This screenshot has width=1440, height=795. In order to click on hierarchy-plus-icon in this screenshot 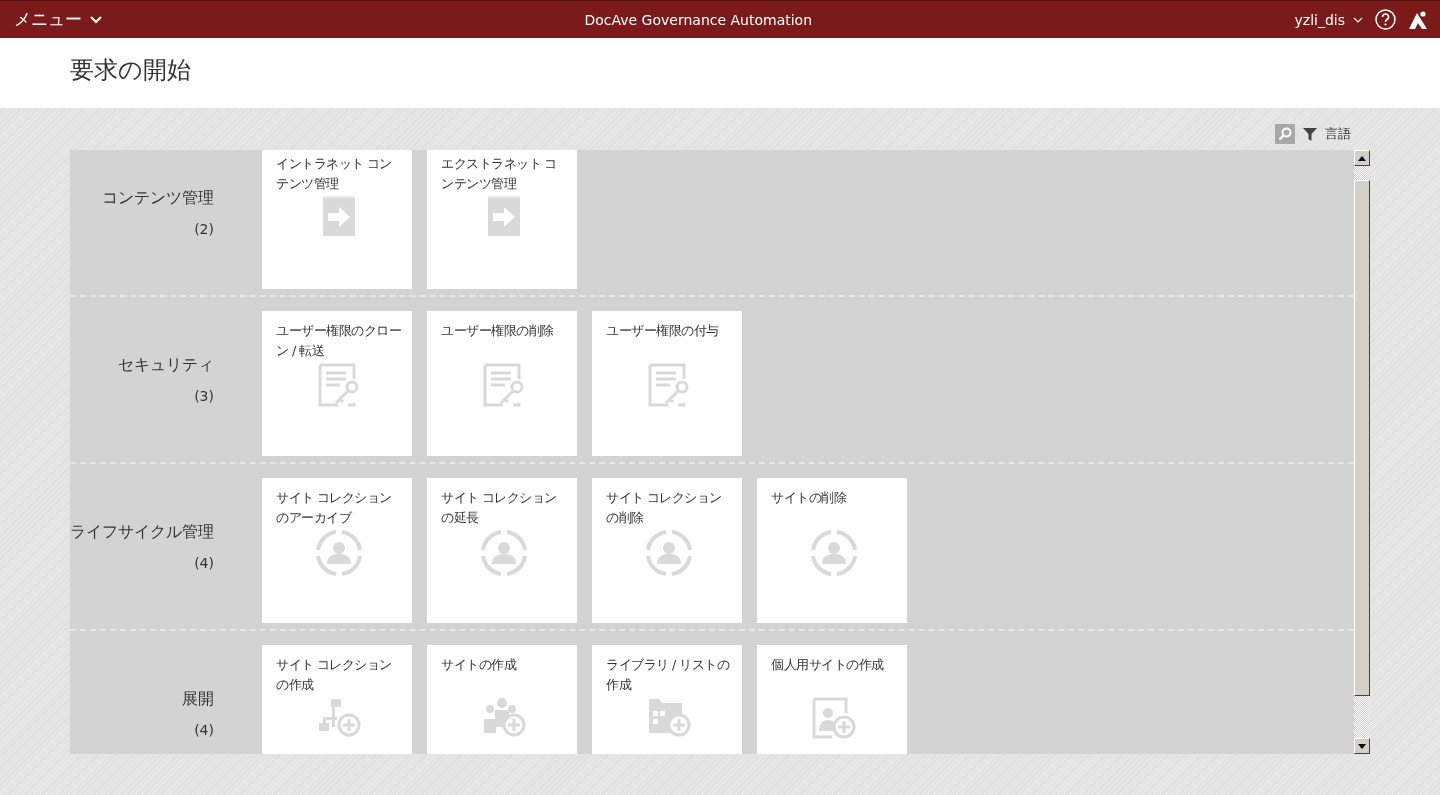, I will do `click(338, 717)`.